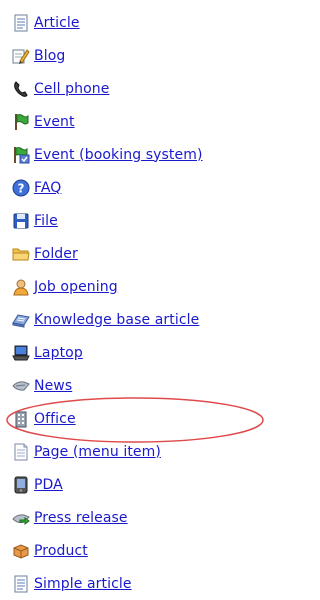  What do you see at coordinates (21, 56) in the screenshot?
I see `blog-icon` at bounding box center [21, 56].